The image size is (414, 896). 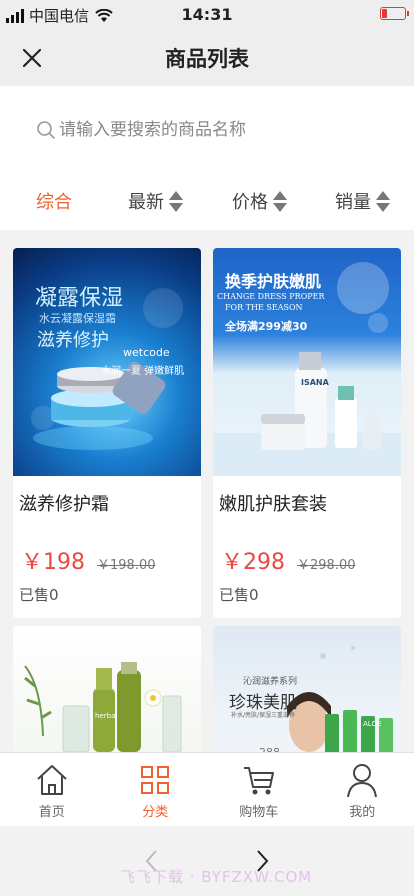 I want to click on sort-tab-sales: 销量, so click(x=362, y=201).